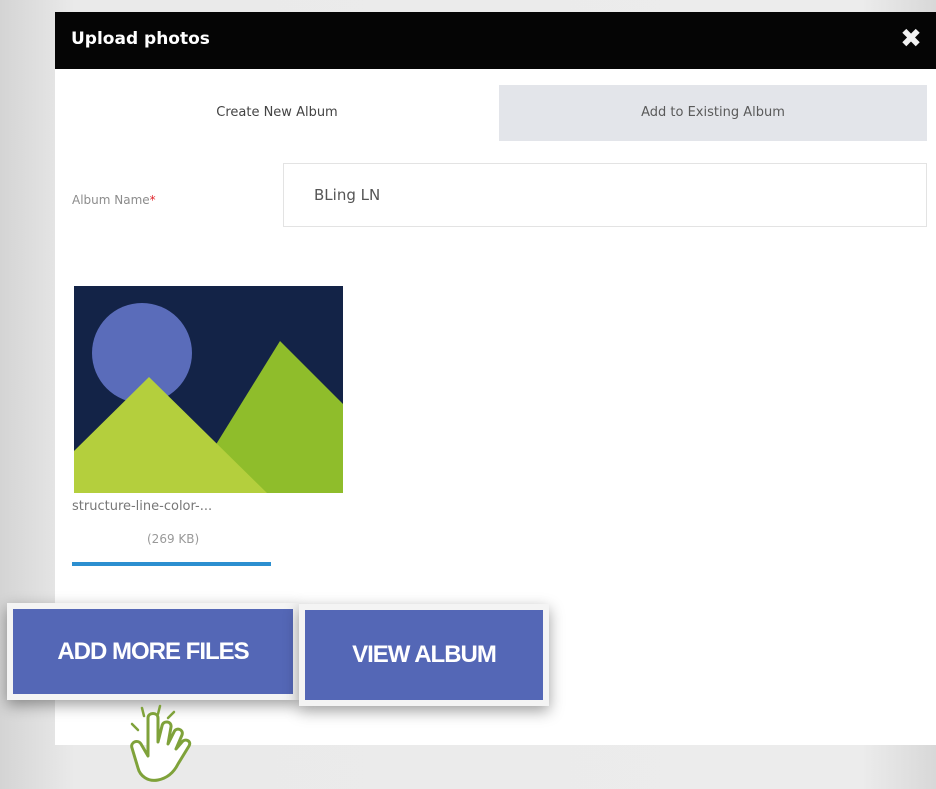 This screenshot has width=936, height=789. I want to click on upload-progress-bar, so click(171, 564).